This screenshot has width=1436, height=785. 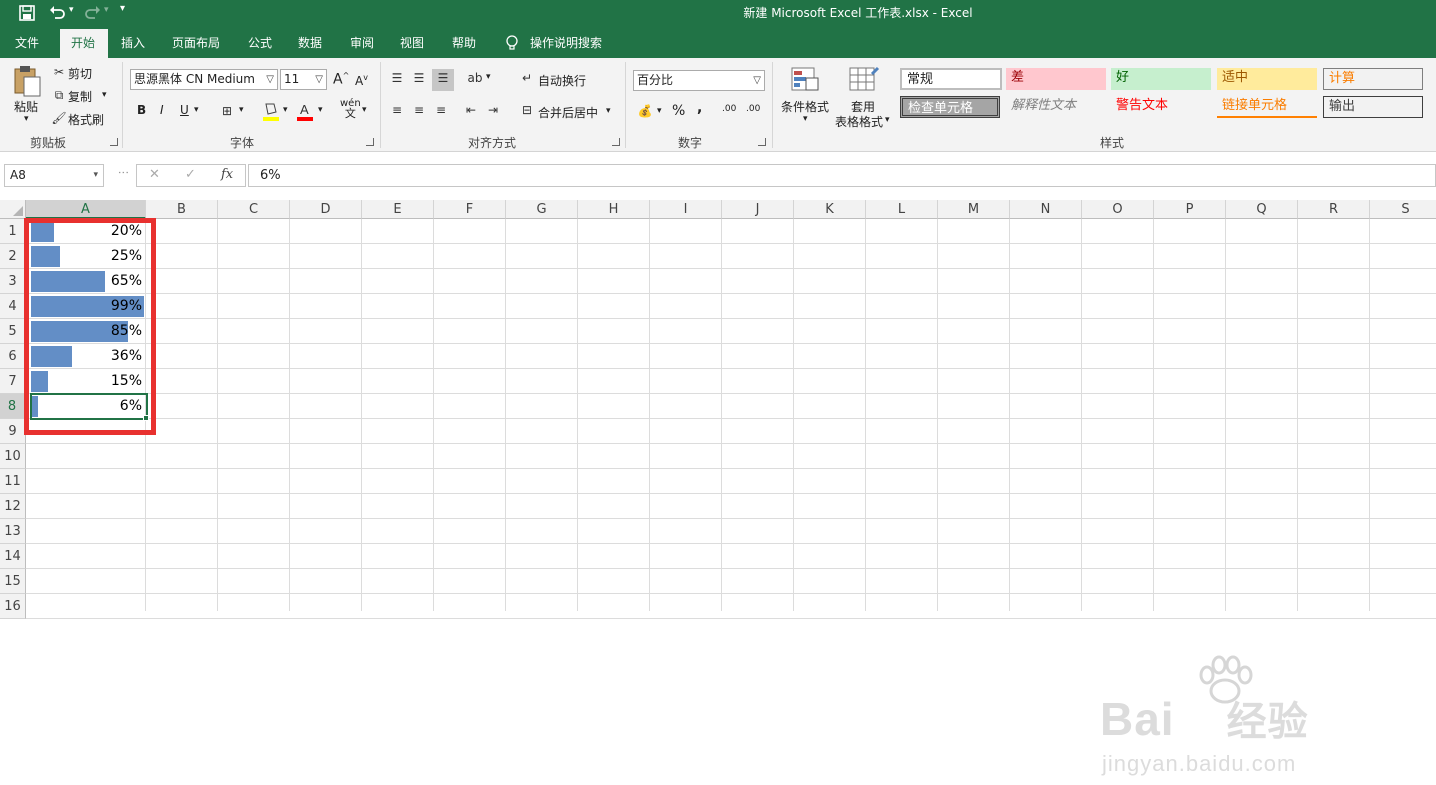 What do you see at coordinates (162, 110) in the screenshot?
I see `italic-button: I` at bounding box center [162, 110].